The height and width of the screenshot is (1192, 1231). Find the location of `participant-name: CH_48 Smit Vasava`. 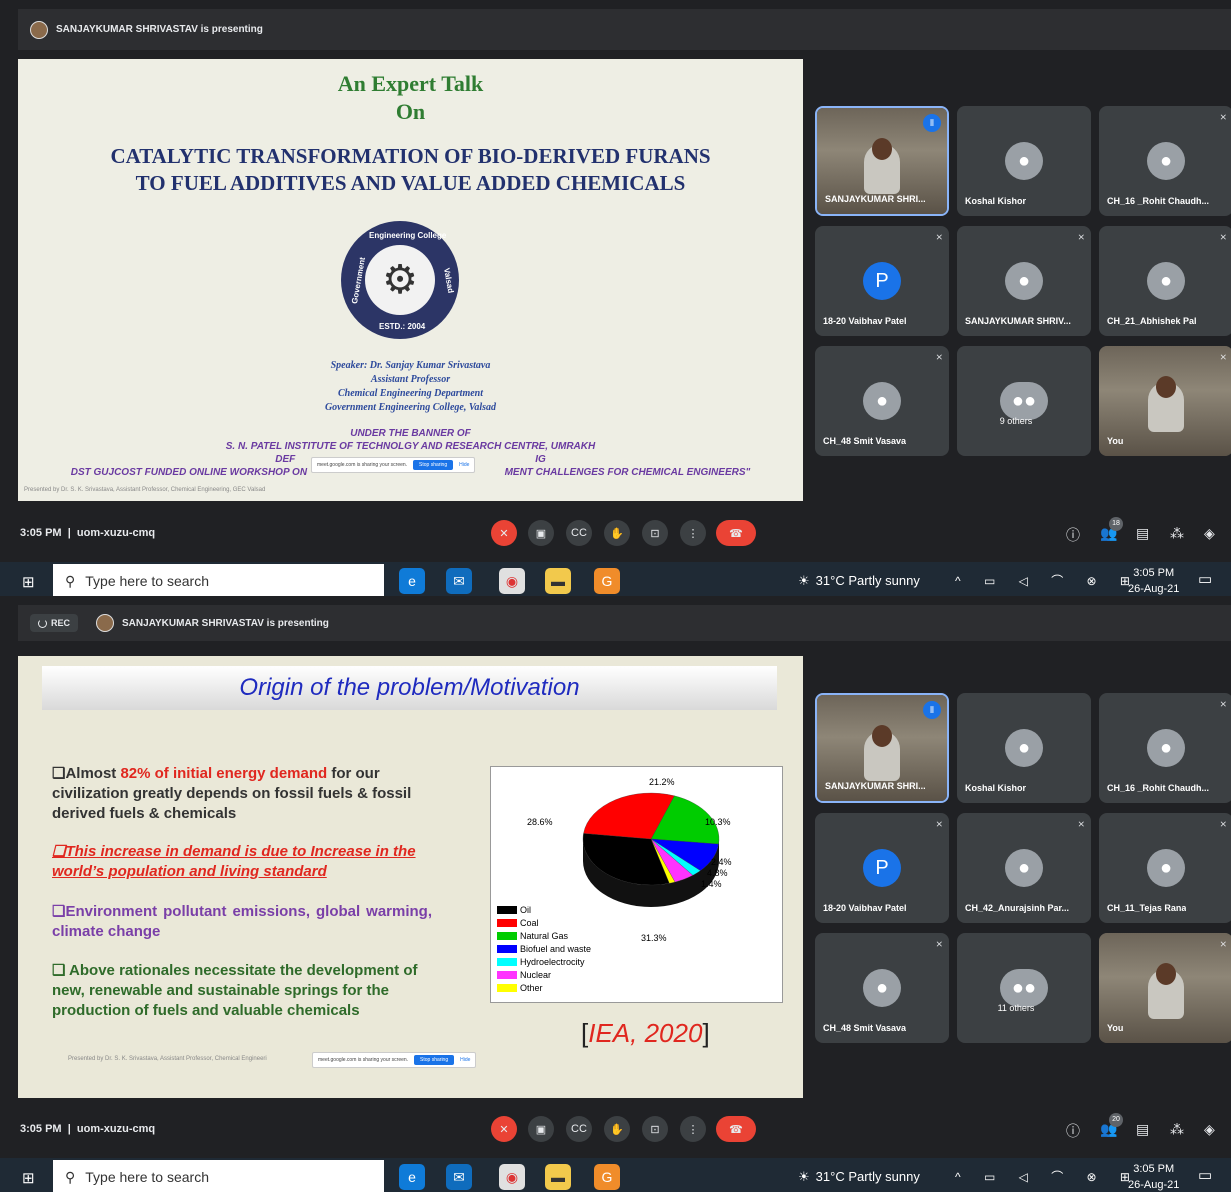

participant-name: CH_48 Smit Vasava is located at coordinates (865, 441).